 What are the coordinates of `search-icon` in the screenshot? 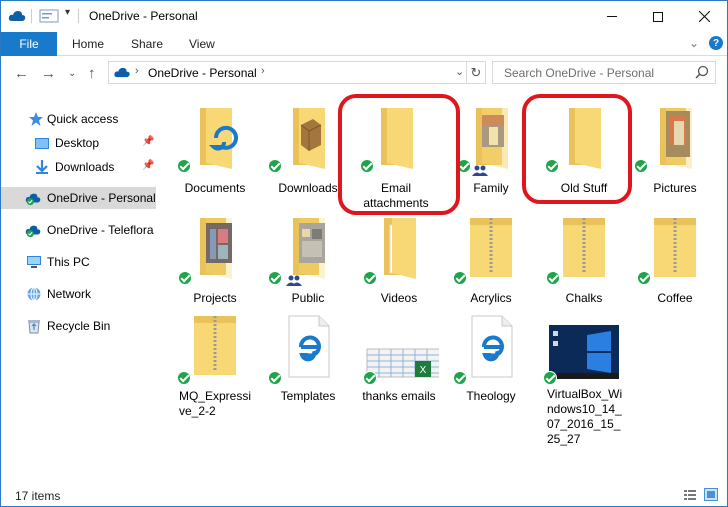 It's located at (702, 72).